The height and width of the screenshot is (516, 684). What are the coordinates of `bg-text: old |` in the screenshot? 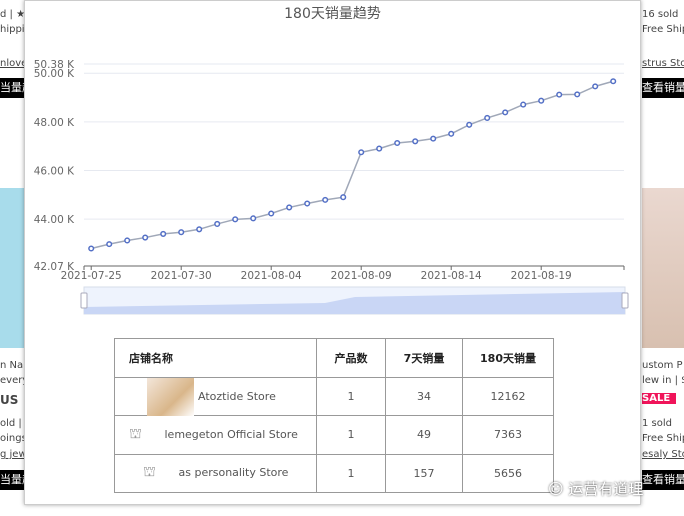 It's located at (11, 423).